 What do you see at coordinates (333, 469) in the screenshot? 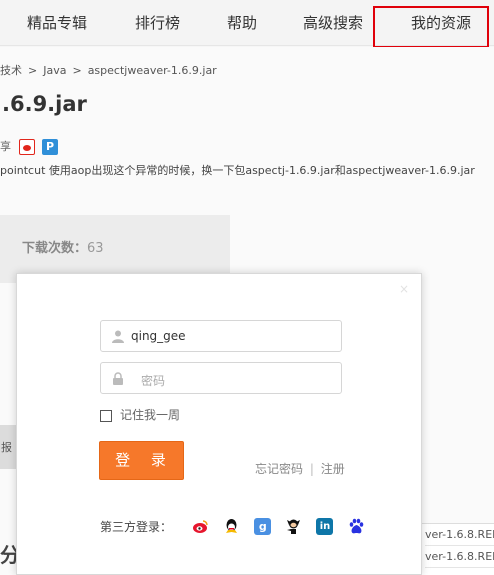
I see `register-link: 注册` at bounding box center [333, 469].